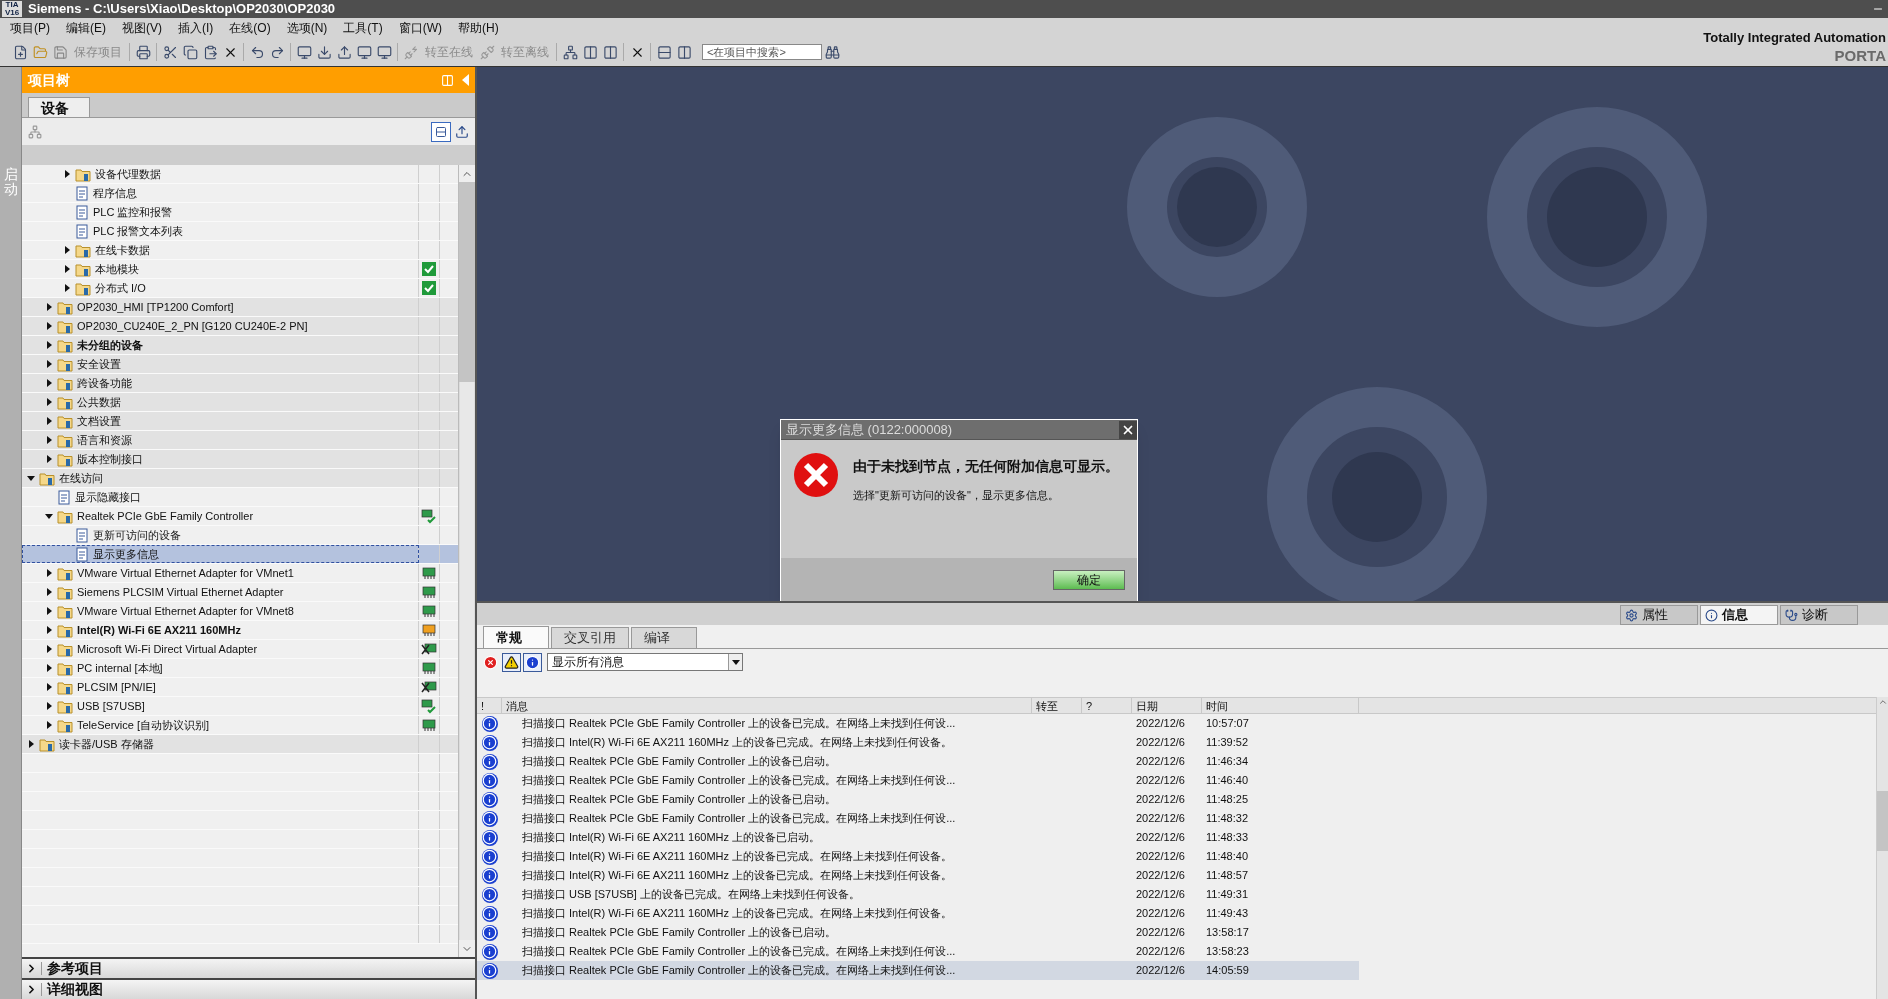 The height and width of the screenshot is (999, 1888). I want to click on tree-item: Microsoft Wi-Fi Direct Virtual Adapter, so click(220, 649).